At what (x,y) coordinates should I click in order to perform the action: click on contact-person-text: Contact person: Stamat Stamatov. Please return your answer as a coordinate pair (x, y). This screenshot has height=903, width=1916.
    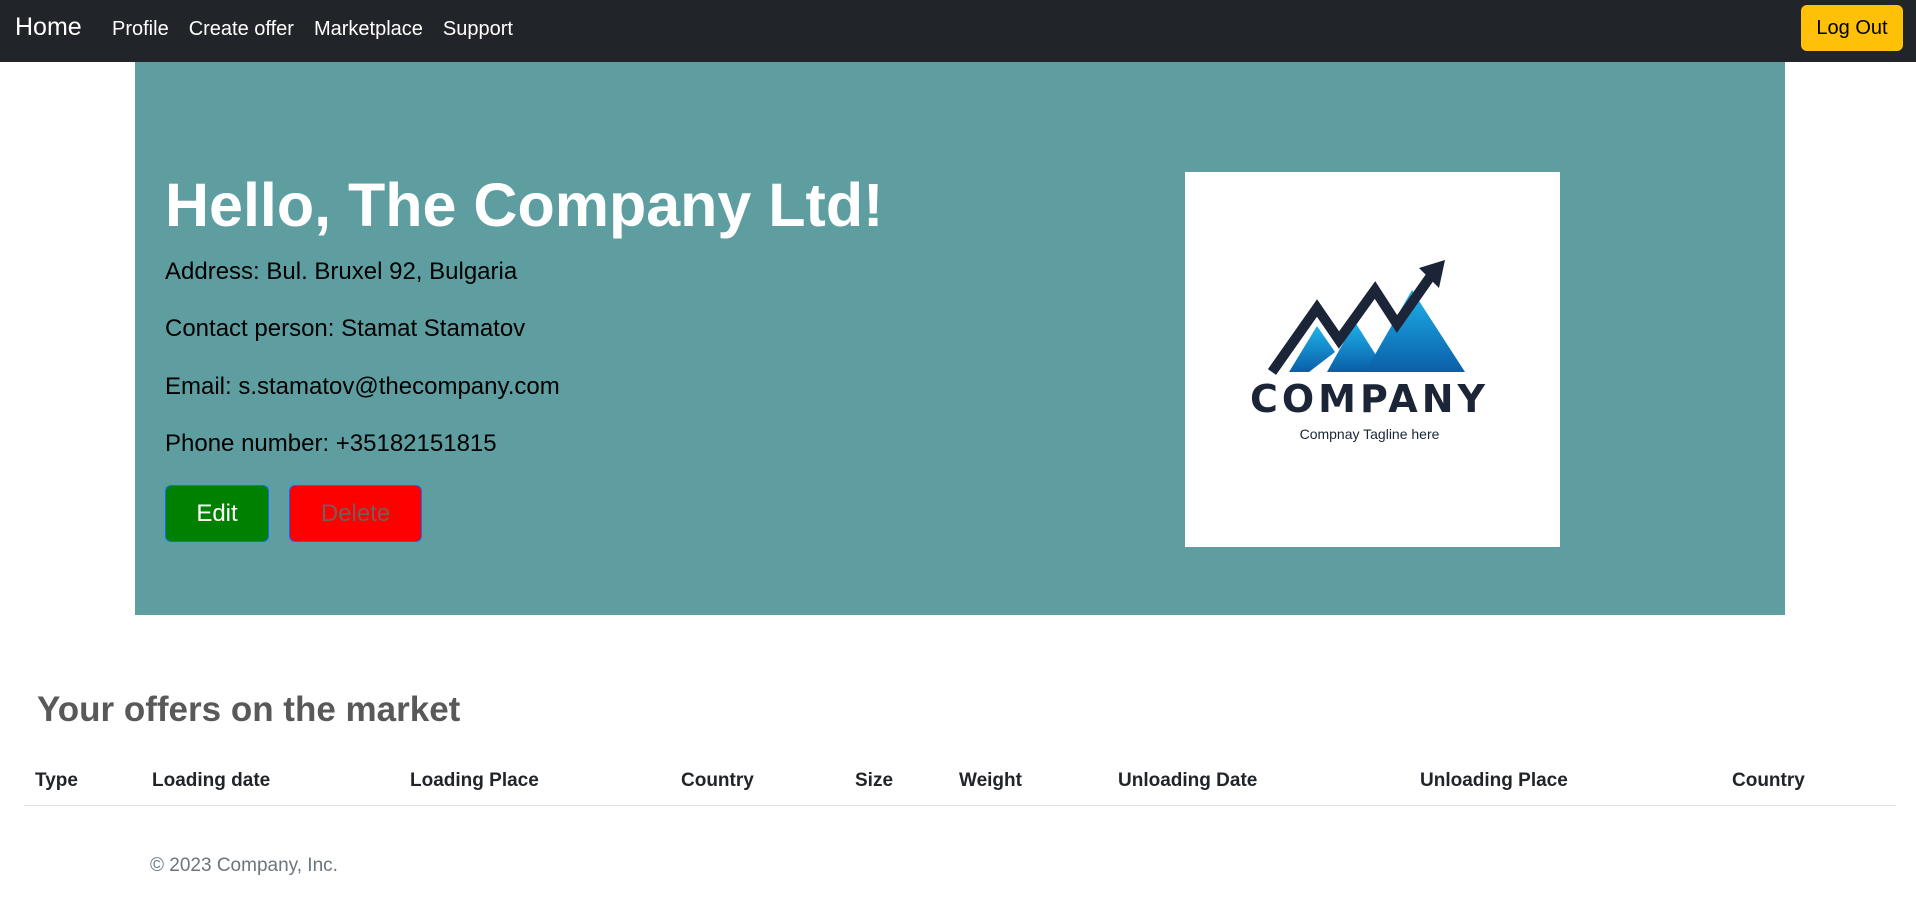
    Looking at the image, I should click on (345, 328).